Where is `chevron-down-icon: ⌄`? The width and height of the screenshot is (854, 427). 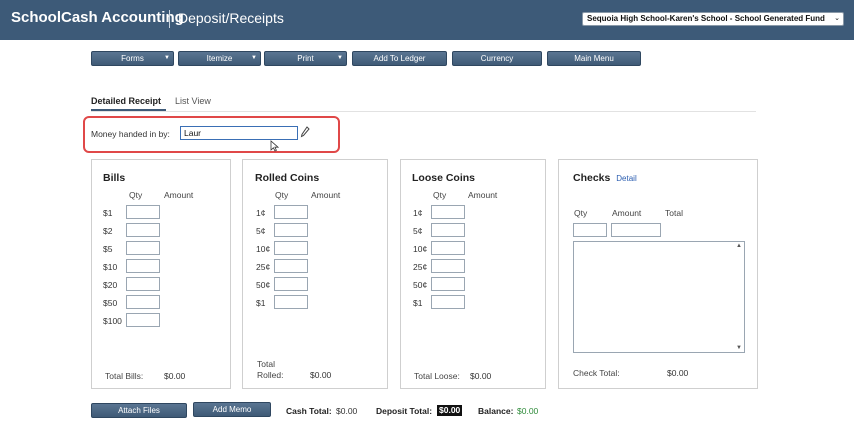
chevron-down-icon: ⌄ is located at coordinates (837, 18).